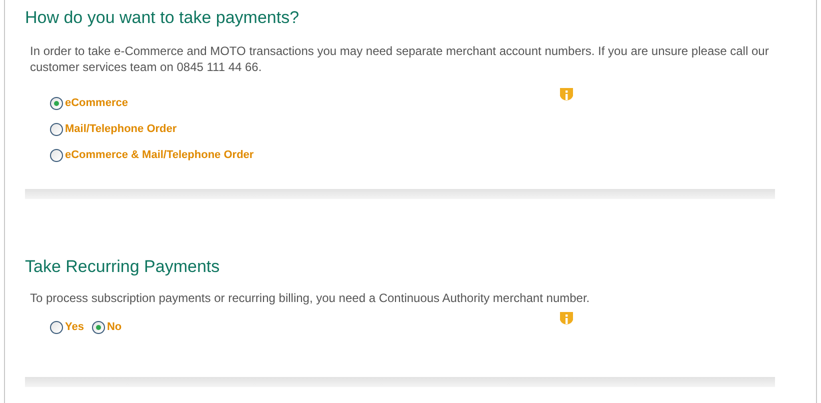  Describe the element at coordinates (162, 18) in the screenshot. I see `section-heading: How do you want to take payments?` at that location.